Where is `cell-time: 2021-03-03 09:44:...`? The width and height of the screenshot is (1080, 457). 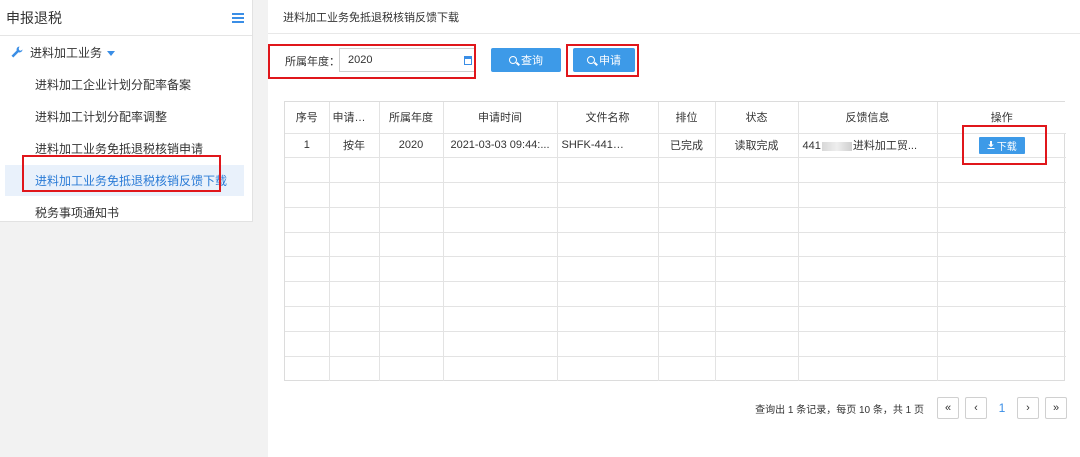 cell-time: 2021-03-03 09:44:... is located at coordinates (500, 146).